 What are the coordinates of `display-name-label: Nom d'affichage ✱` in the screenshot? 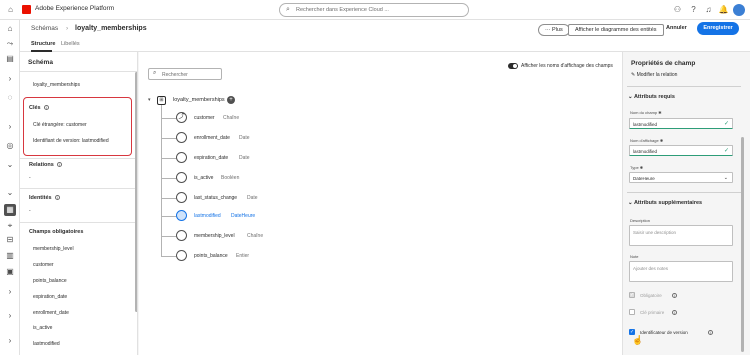 It's located at (647, 140).